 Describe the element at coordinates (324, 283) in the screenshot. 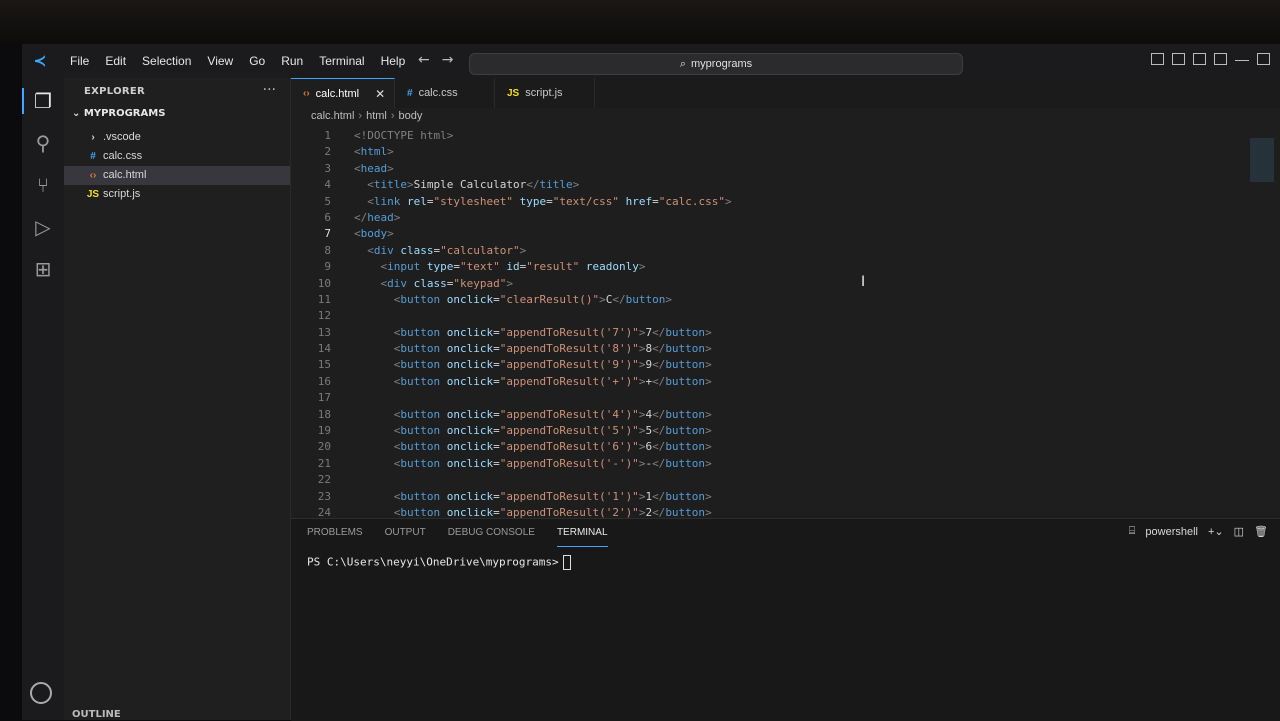

I see `line-number: 10` at that location.